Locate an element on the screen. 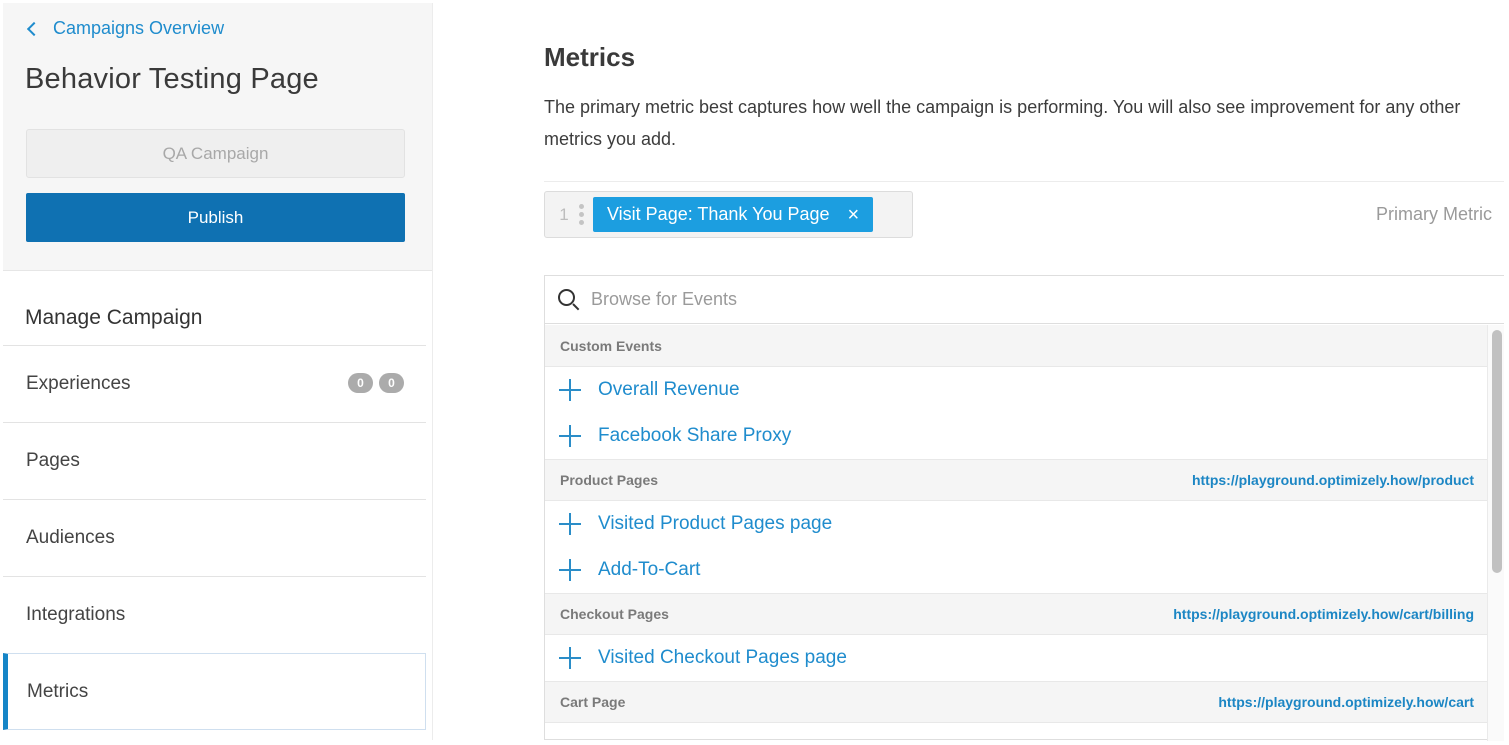 This screenshot has height=745, width=1509. nav-item-label: Experiences is located at coordinates (78, 383).